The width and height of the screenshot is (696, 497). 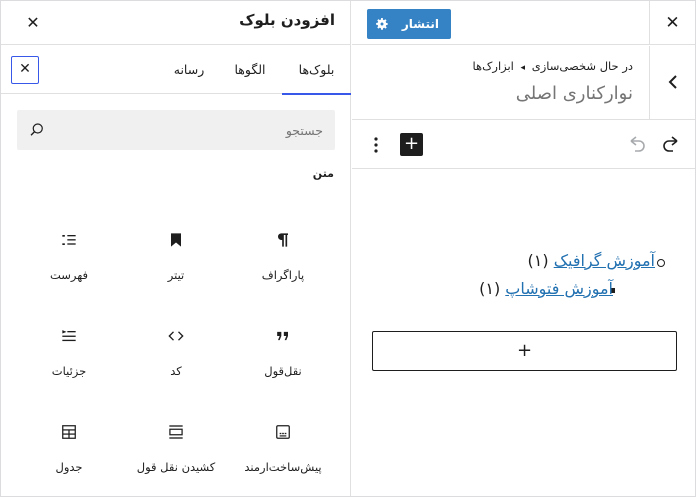 What do you see at coordinates (661, 263) in the screenshot?
I see `bullet-circle-icon` at bounding box center [661, 263].